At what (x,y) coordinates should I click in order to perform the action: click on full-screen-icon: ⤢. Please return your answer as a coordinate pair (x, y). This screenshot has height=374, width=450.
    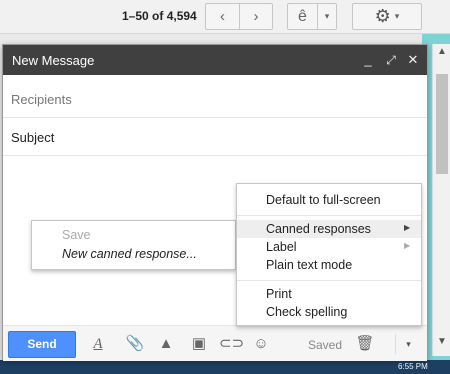
    Looking at the image, I should click on (391, 60).